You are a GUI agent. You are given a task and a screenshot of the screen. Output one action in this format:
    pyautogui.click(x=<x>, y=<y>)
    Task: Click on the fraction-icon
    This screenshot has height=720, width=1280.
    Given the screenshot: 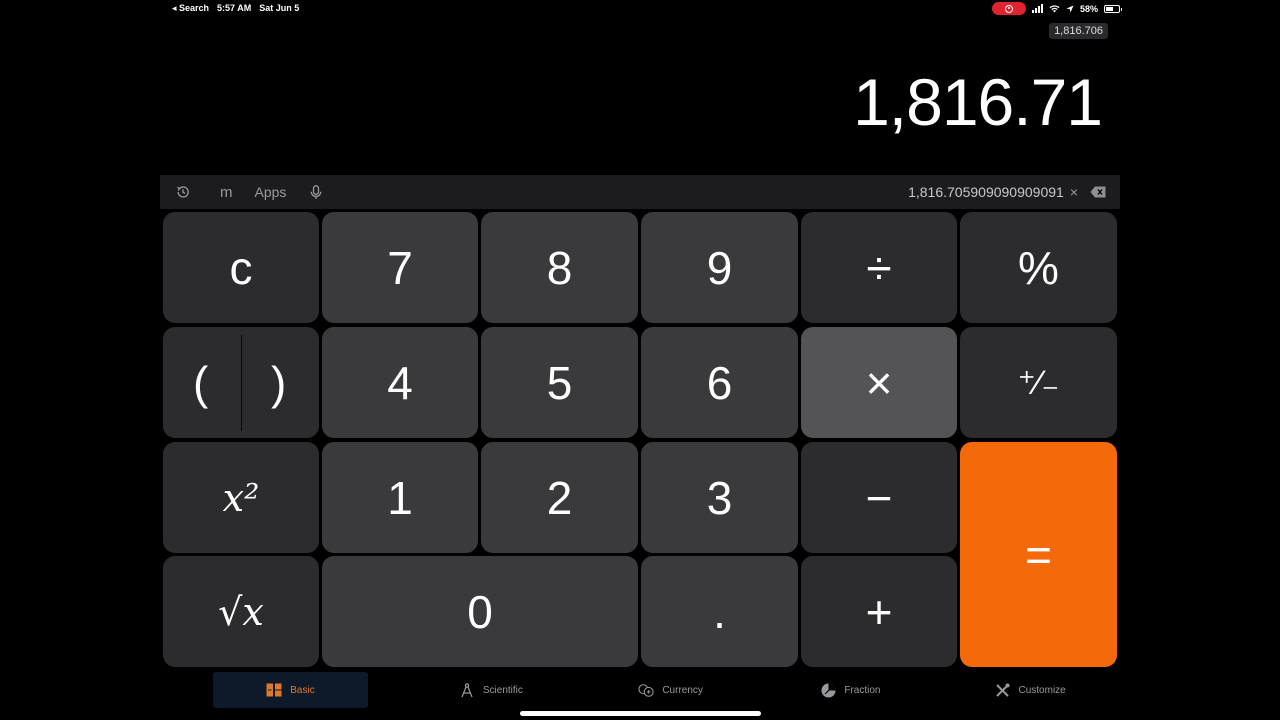 What is the action you would take?
    pyautogui.click(x=828, y=690)
    